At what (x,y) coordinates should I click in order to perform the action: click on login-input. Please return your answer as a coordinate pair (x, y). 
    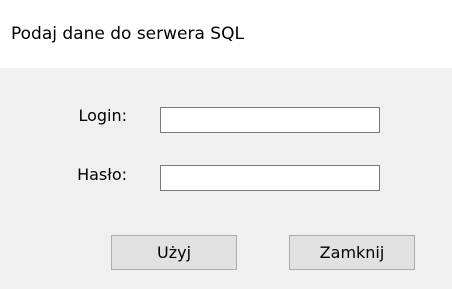
    Looking at the image, I should click on (270, 120).